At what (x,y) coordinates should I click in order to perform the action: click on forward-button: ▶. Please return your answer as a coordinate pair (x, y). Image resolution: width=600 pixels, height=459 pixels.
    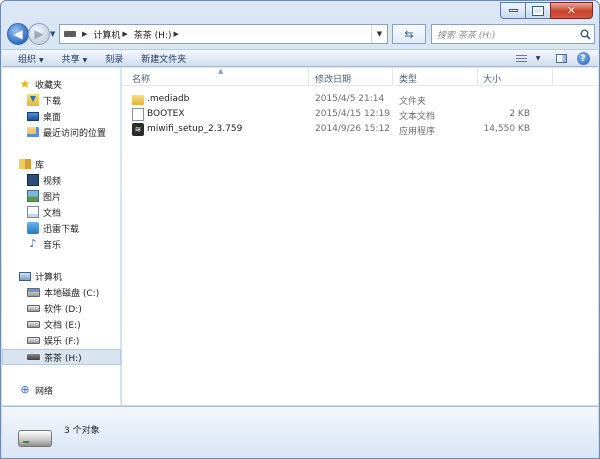
    Looking at the image, I should click on (39, 34).